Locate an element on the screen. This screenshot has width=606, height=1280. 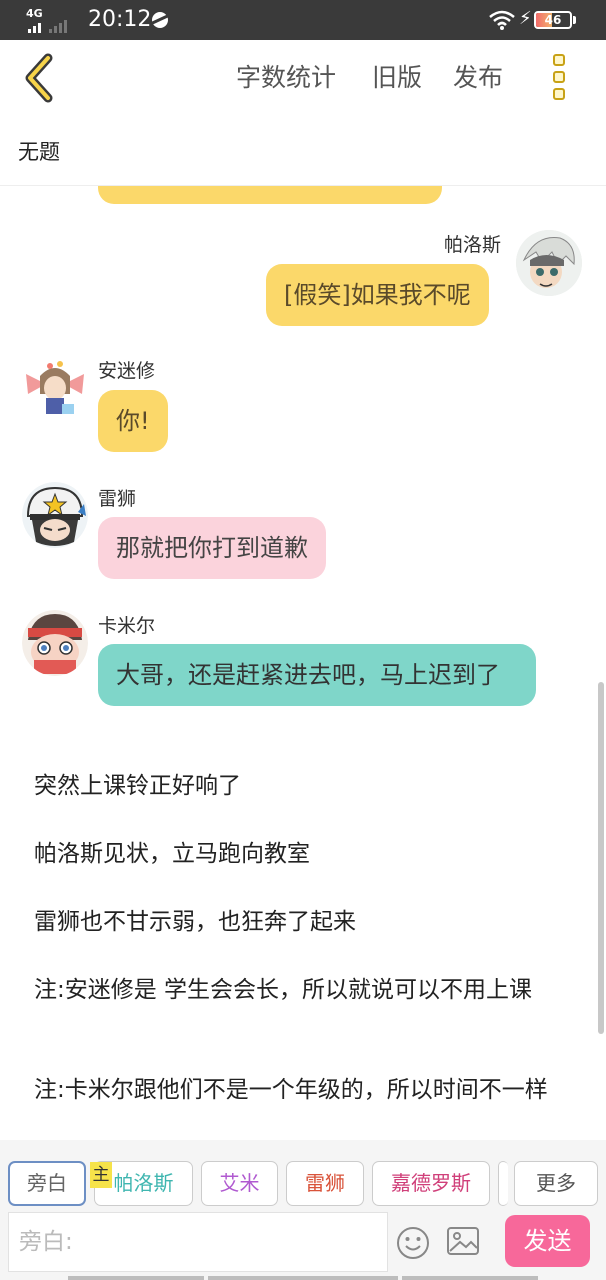
back-button is located at coordinates (40, 78).